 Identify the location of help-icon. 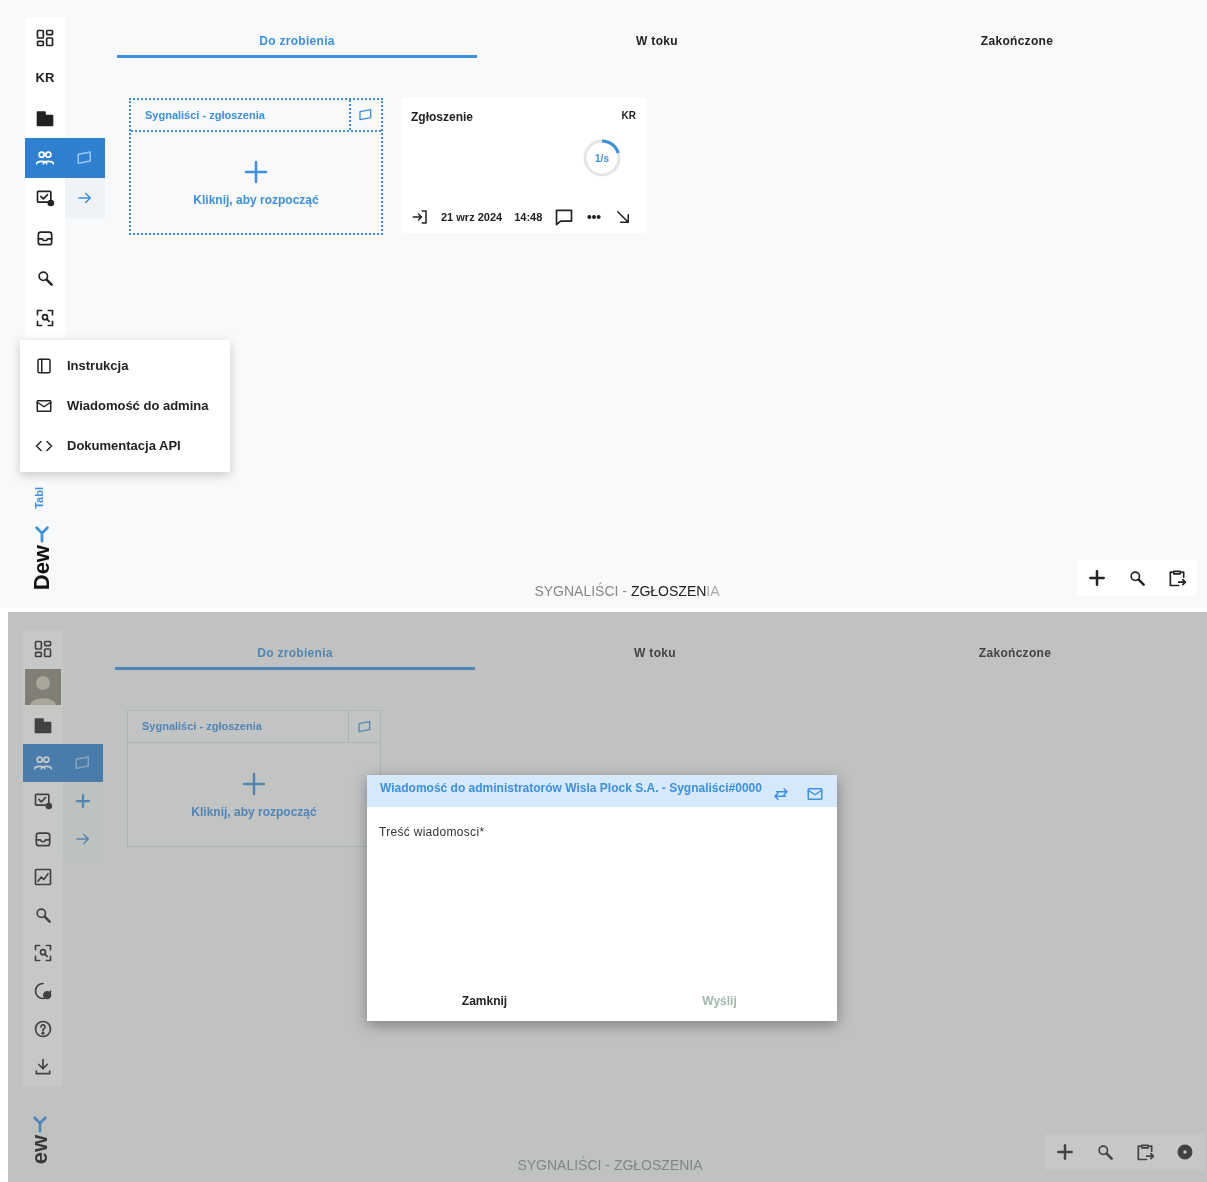
(43, 1029).